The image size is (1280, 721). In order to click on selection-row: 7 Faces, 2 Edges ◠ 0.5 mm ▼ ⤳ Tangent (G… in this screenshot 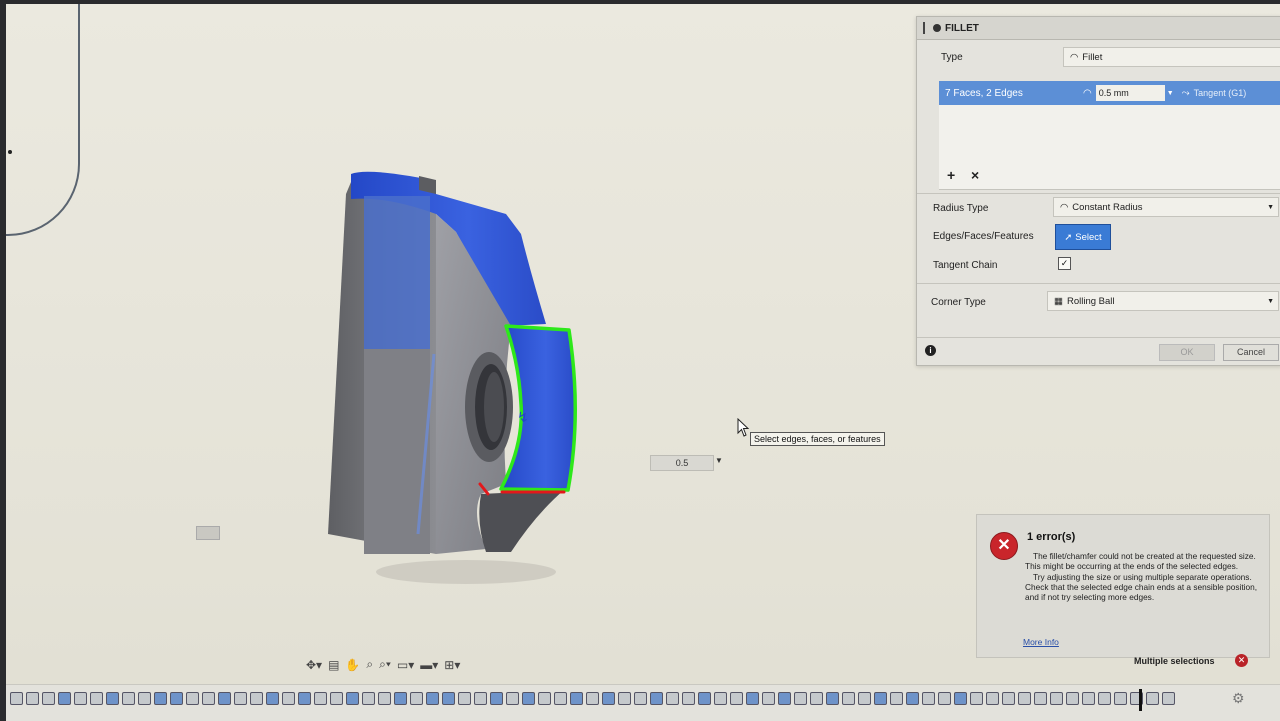, I will do `click(1109, 93)`.